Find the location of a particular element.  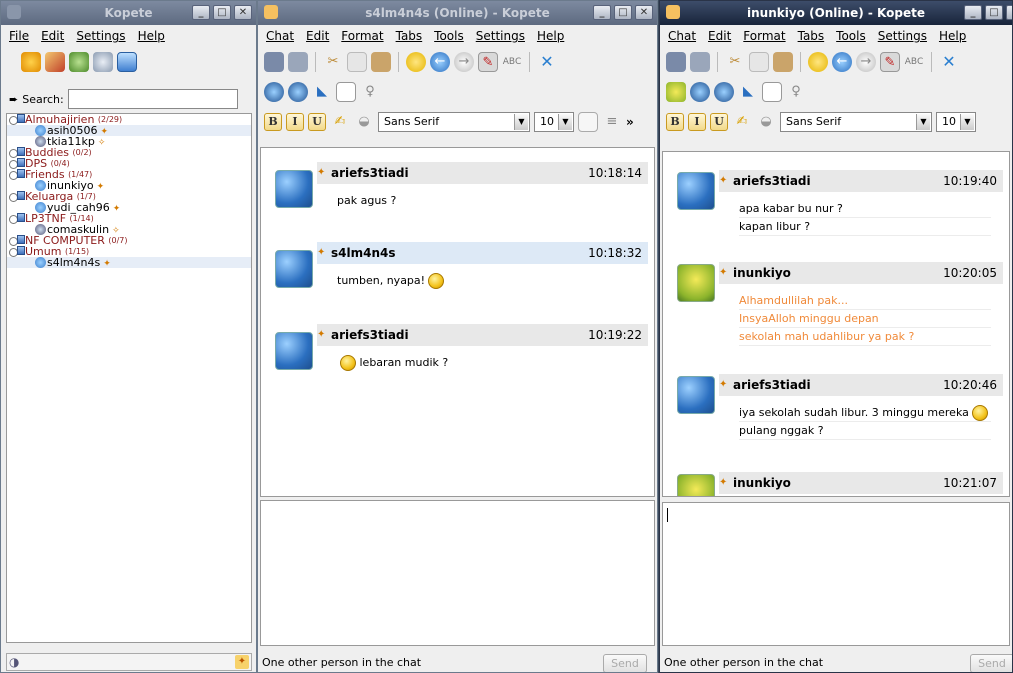

contact-group: Umum (1/15) is located at coordinates (129, 251).